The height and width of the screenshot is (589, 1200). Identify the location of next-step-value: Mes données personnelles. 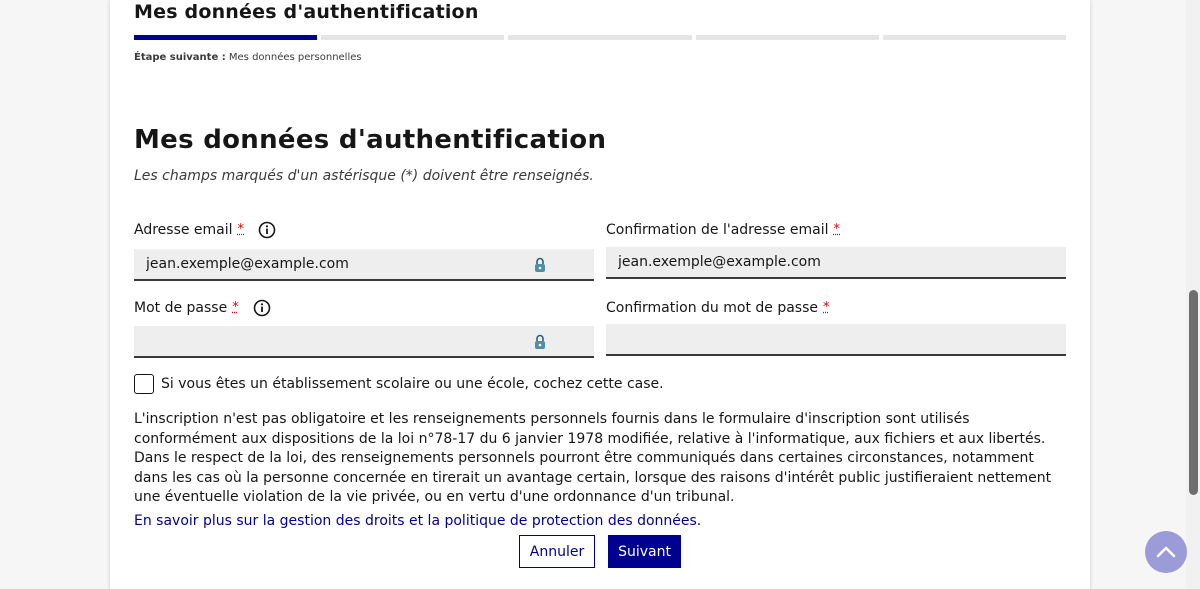
(295, 57).